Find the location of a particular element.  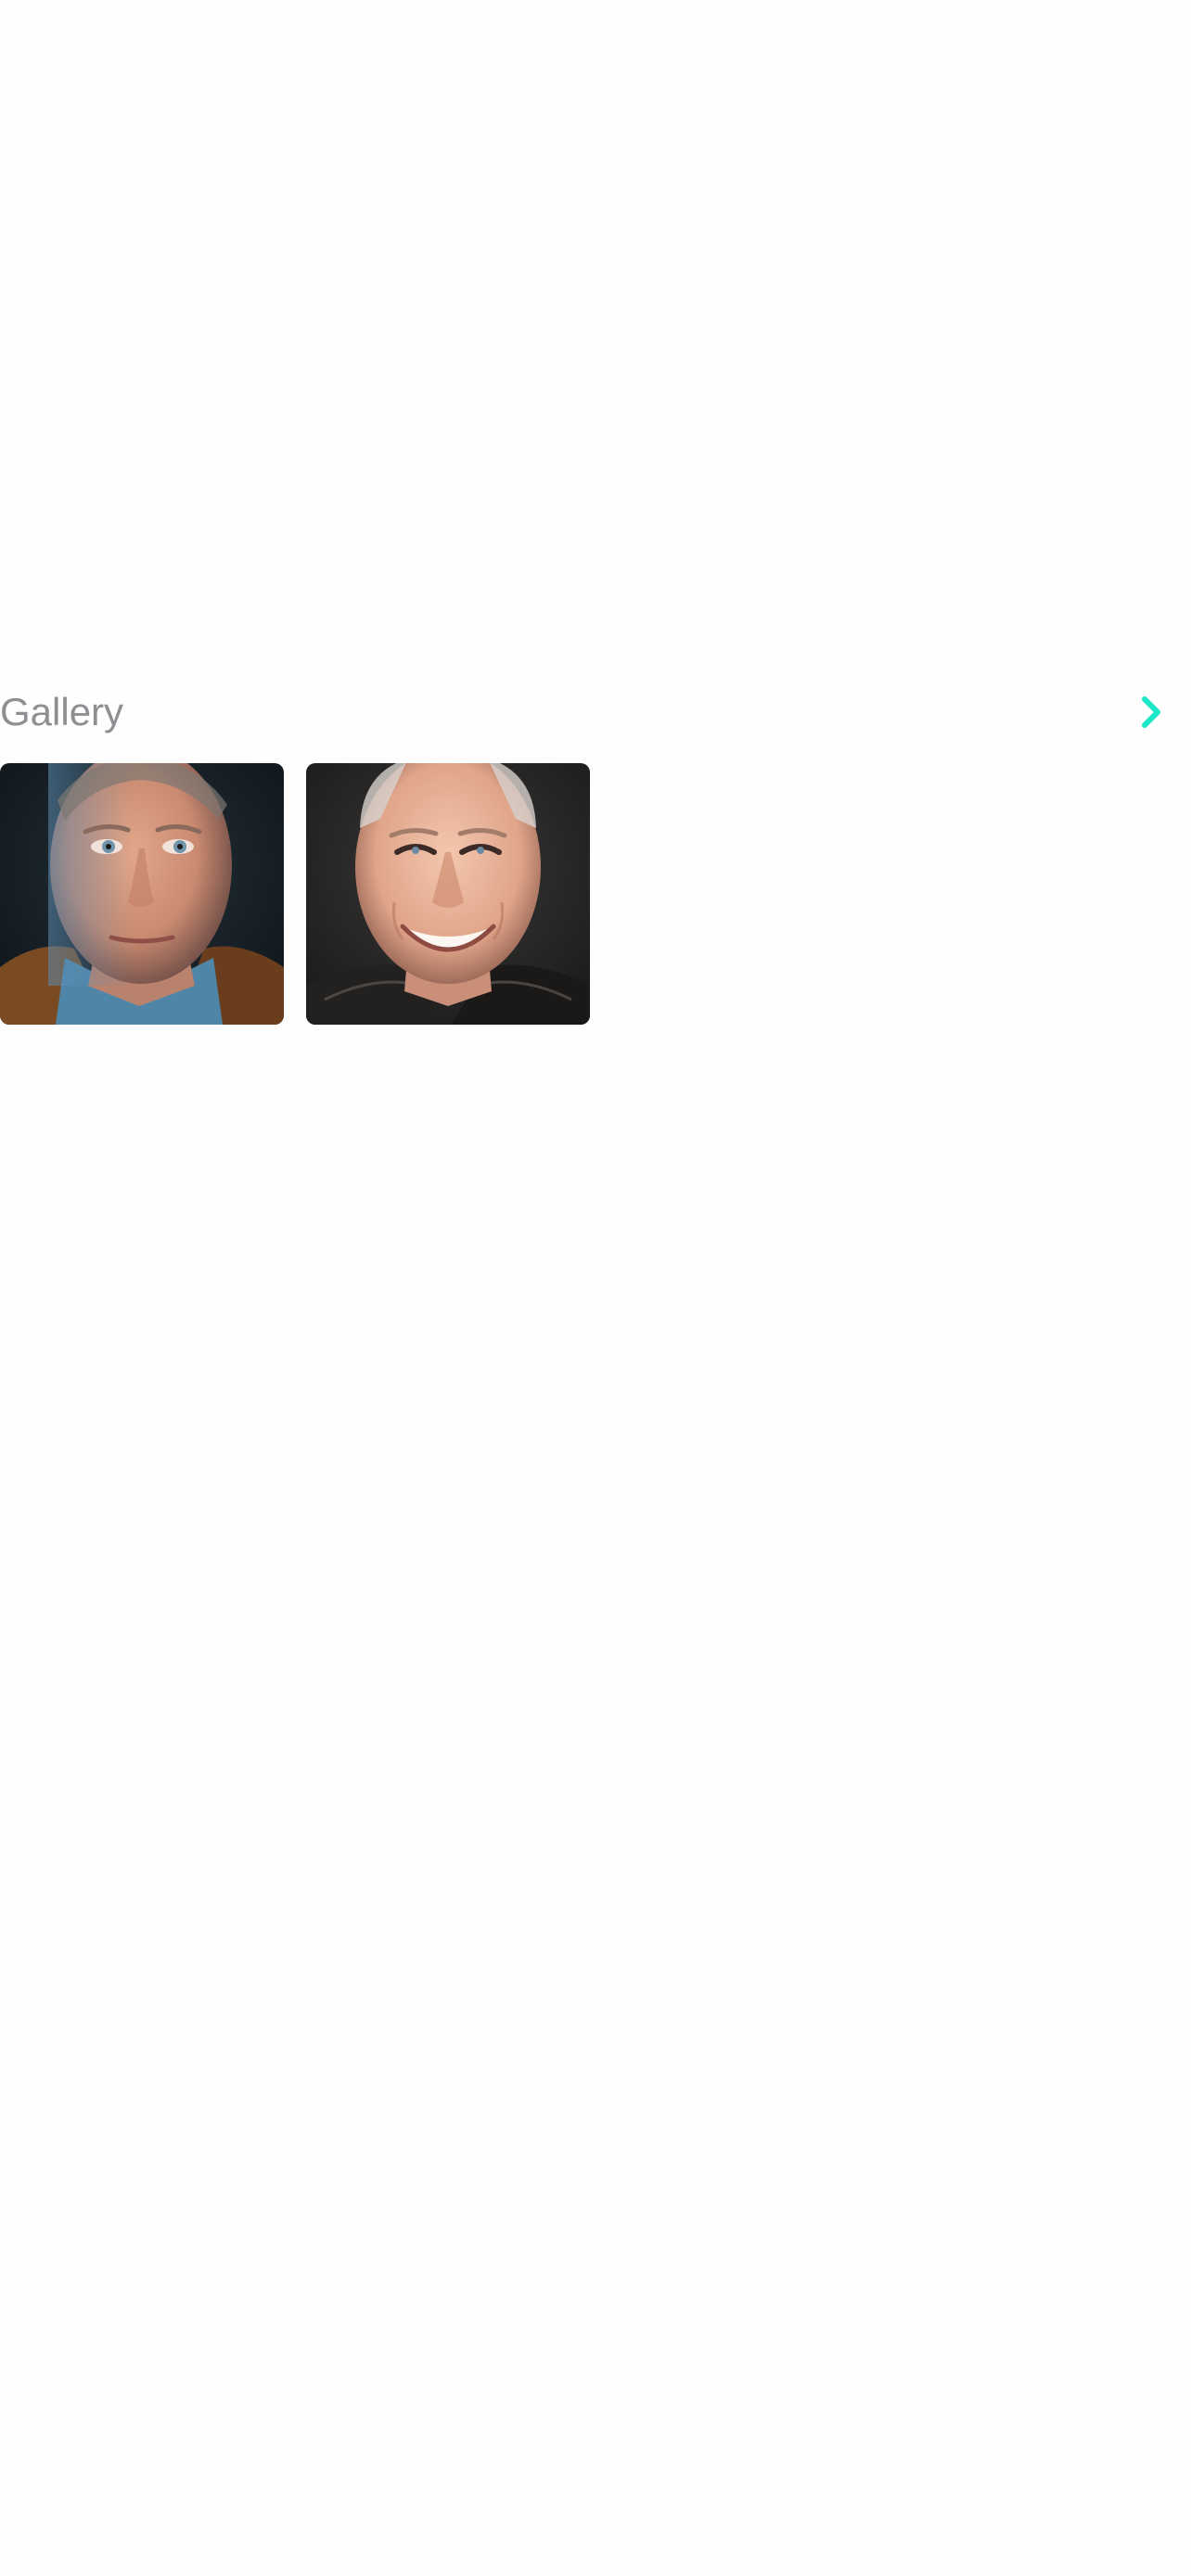

chevron-right-icon is located at coordinates (1152, 712).